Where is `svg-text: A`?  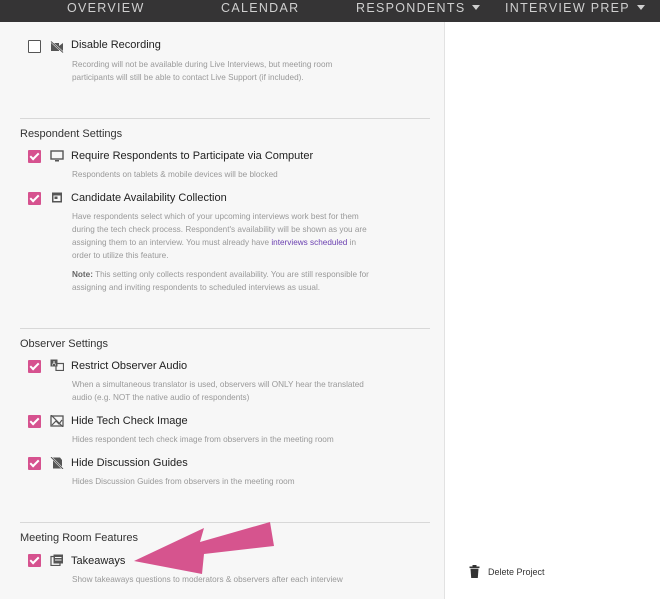
svg-text: A is located at coordinates (54, 364).